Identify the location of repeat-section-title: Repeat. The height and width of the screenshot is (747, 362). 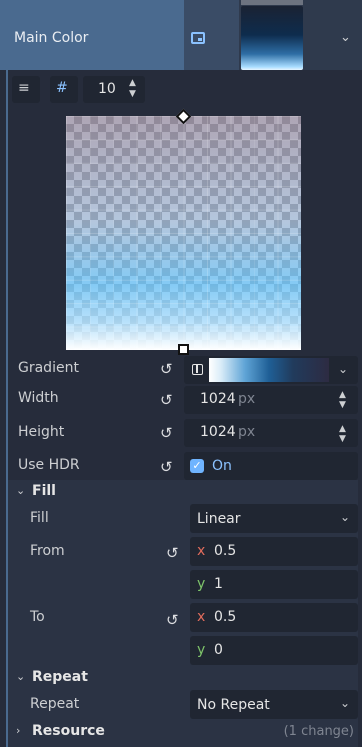
(60, 677).